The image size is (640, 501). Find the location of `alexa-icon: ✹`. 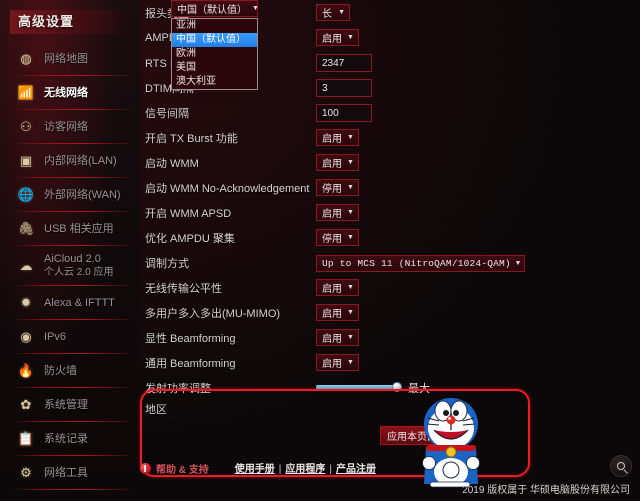

alexa-icon: ✹ is located at coordinates (26, 302).